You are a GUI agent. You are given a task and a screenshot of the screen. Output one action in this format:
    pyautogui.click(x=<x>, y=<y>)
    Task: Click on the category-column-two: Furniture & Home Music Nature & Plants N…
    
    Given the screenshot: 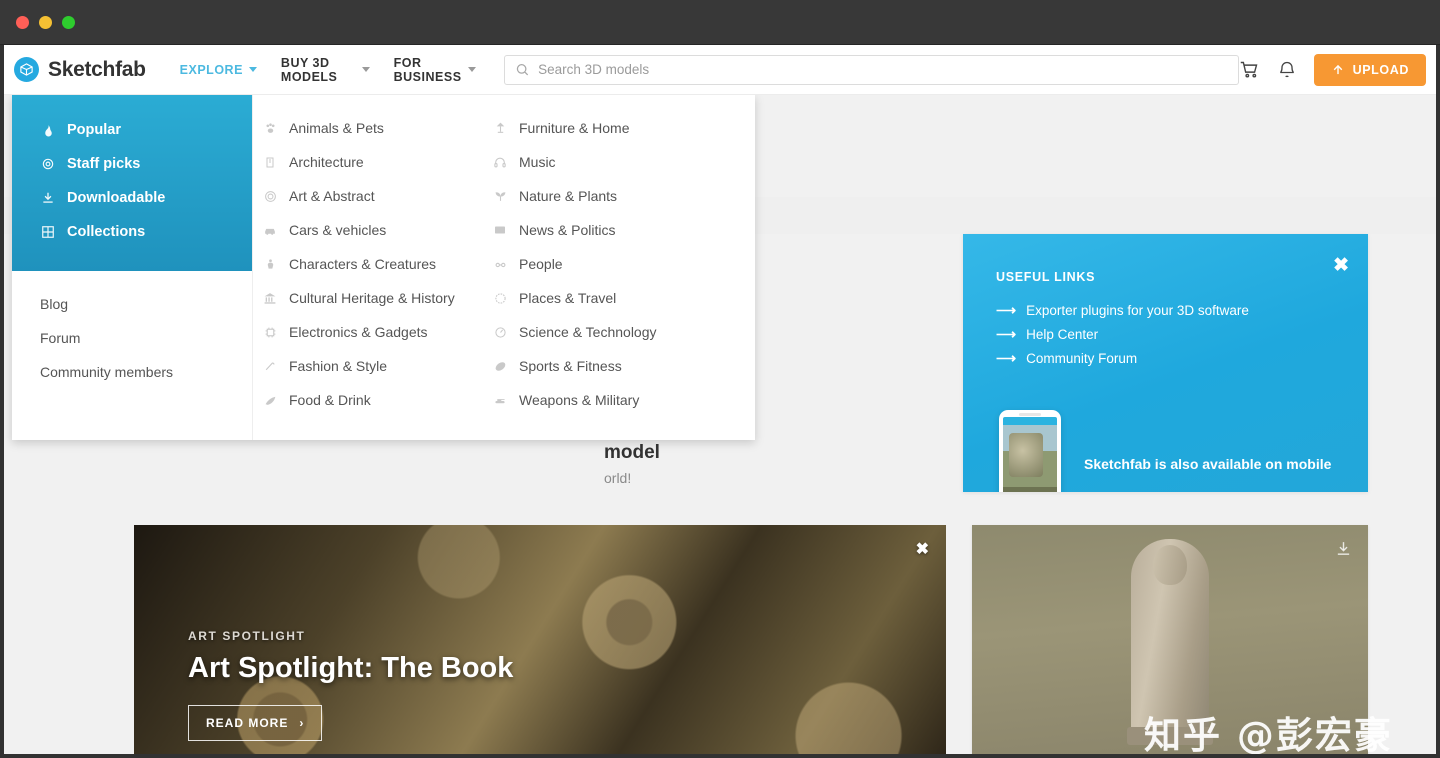 What is the action you would take?
    pyautogui.click(x=607, y=275)
    